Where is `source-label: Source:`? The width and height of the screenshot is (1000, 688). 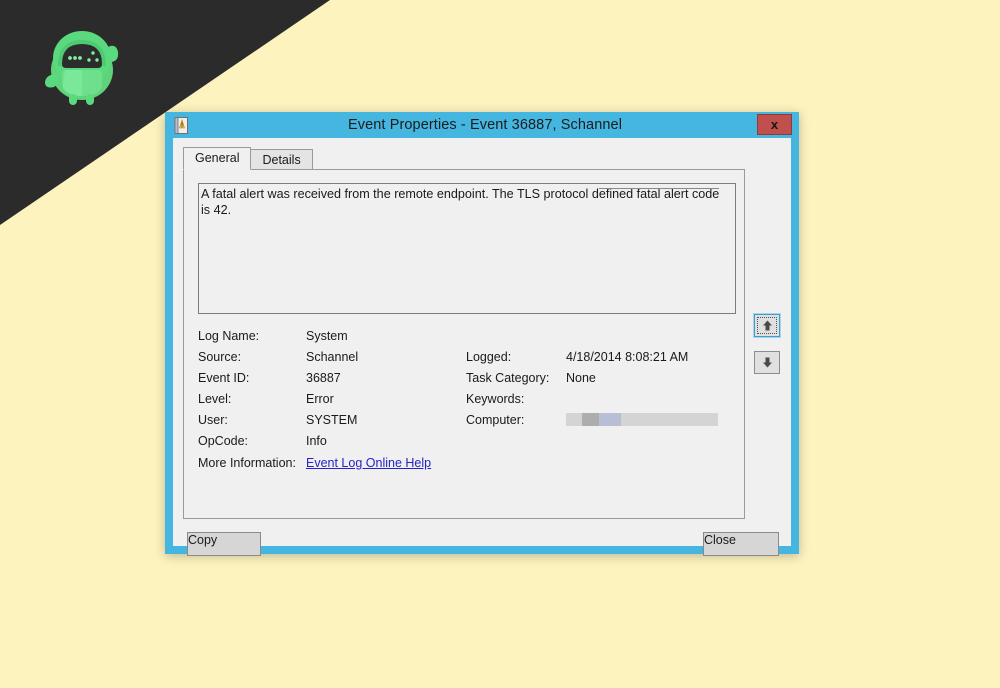 source-label: Source: is located at coordinates (220, 356).